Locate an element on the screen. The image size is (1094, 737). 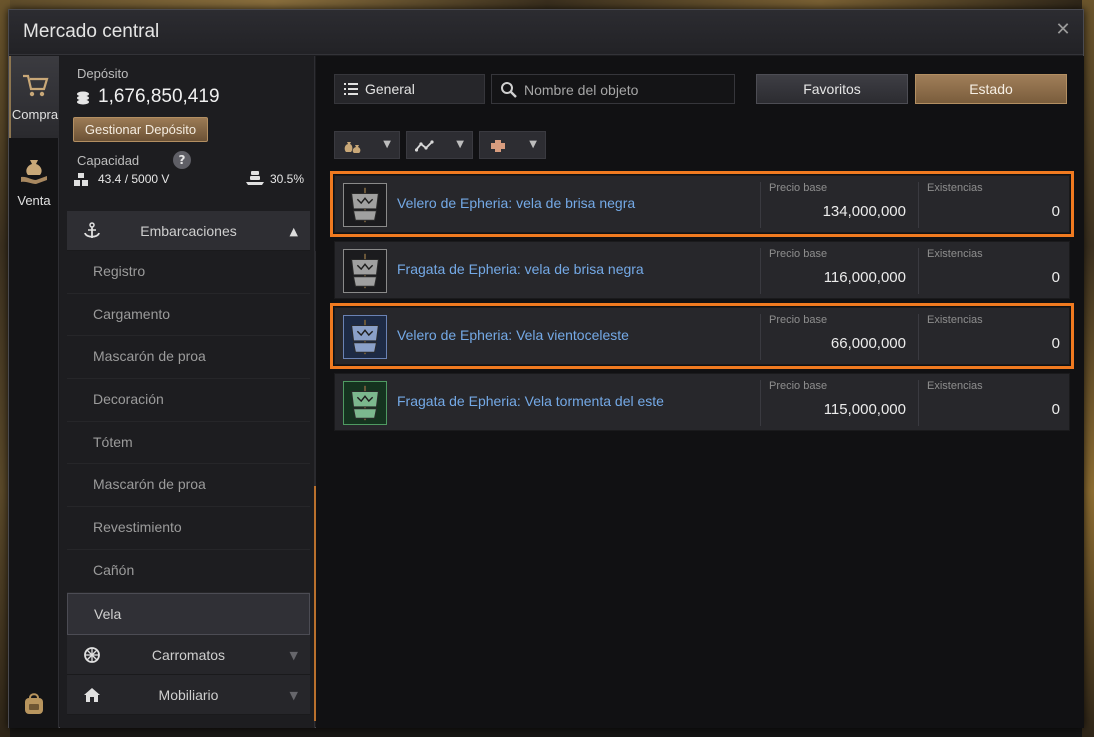
category-boats: Embarcaciones ▲ is located at coordinates (188, 231).